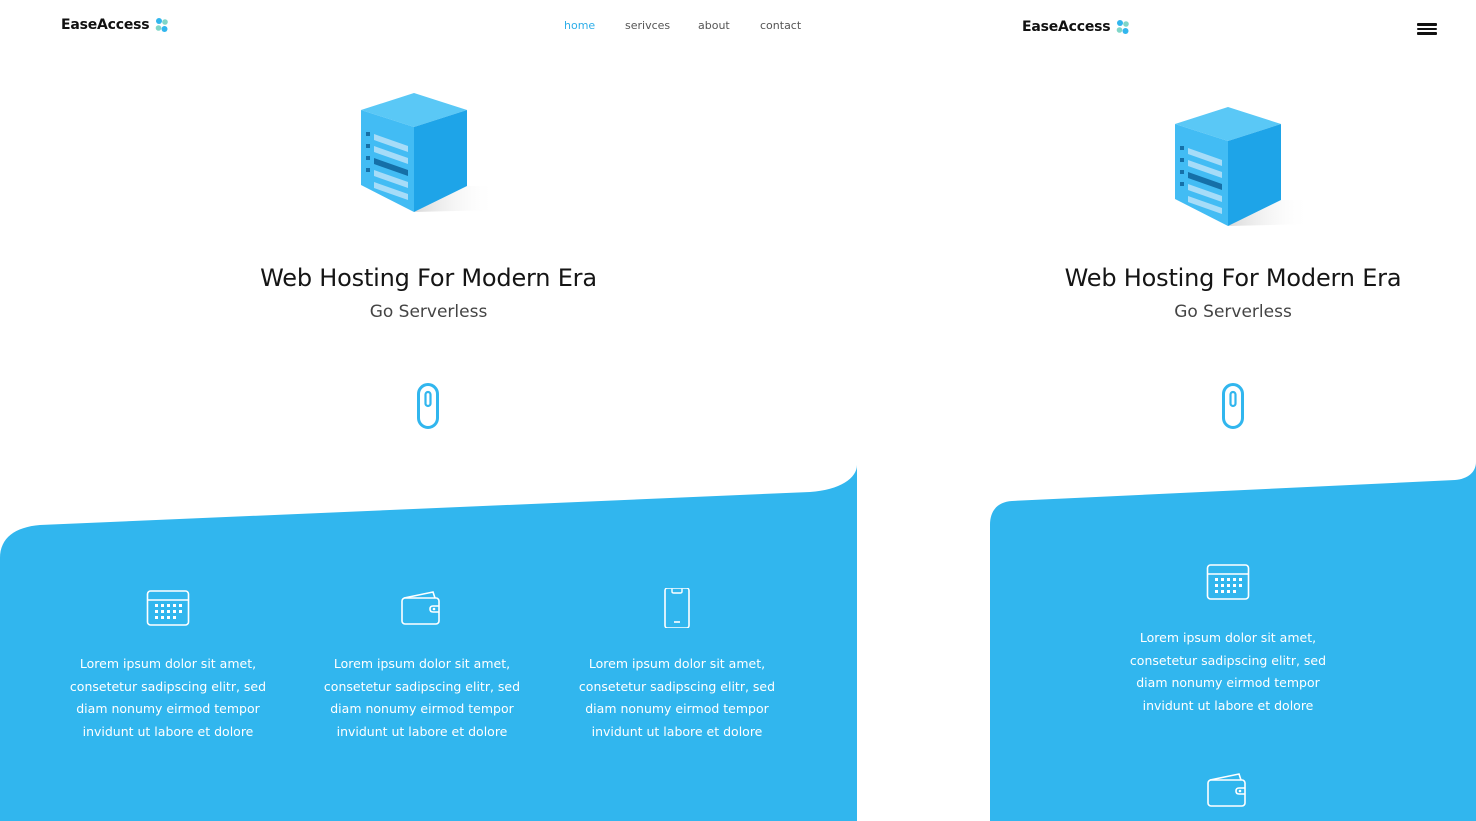 The height and width of the screenshot is (821, 1476). Describe the element at coordinates (1427, 29) in the screenshot. I see `hamburger-menu-icon` at that location.